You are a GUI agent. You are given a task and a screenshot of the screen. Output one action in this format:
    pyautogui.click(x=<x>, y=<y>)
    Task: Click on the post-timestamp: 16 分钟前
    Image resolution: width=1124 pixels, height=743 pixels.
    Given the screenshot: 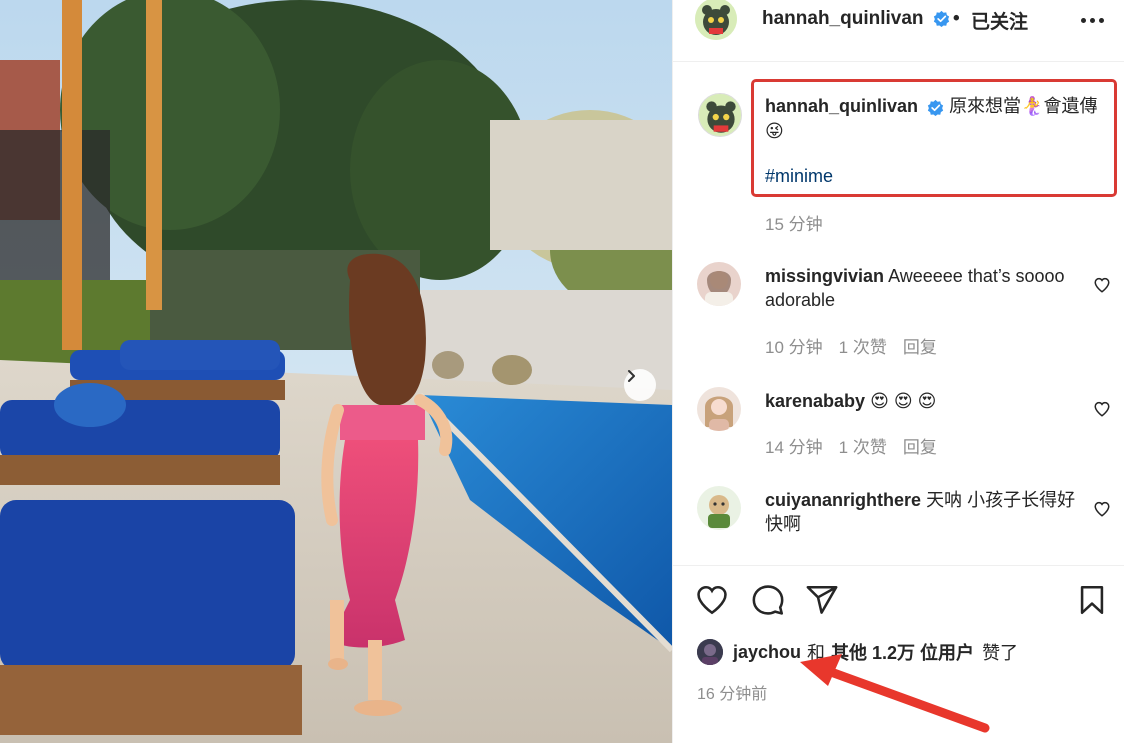 What is the action you would take?
    pyautogui.click(x=732, y=694)
    